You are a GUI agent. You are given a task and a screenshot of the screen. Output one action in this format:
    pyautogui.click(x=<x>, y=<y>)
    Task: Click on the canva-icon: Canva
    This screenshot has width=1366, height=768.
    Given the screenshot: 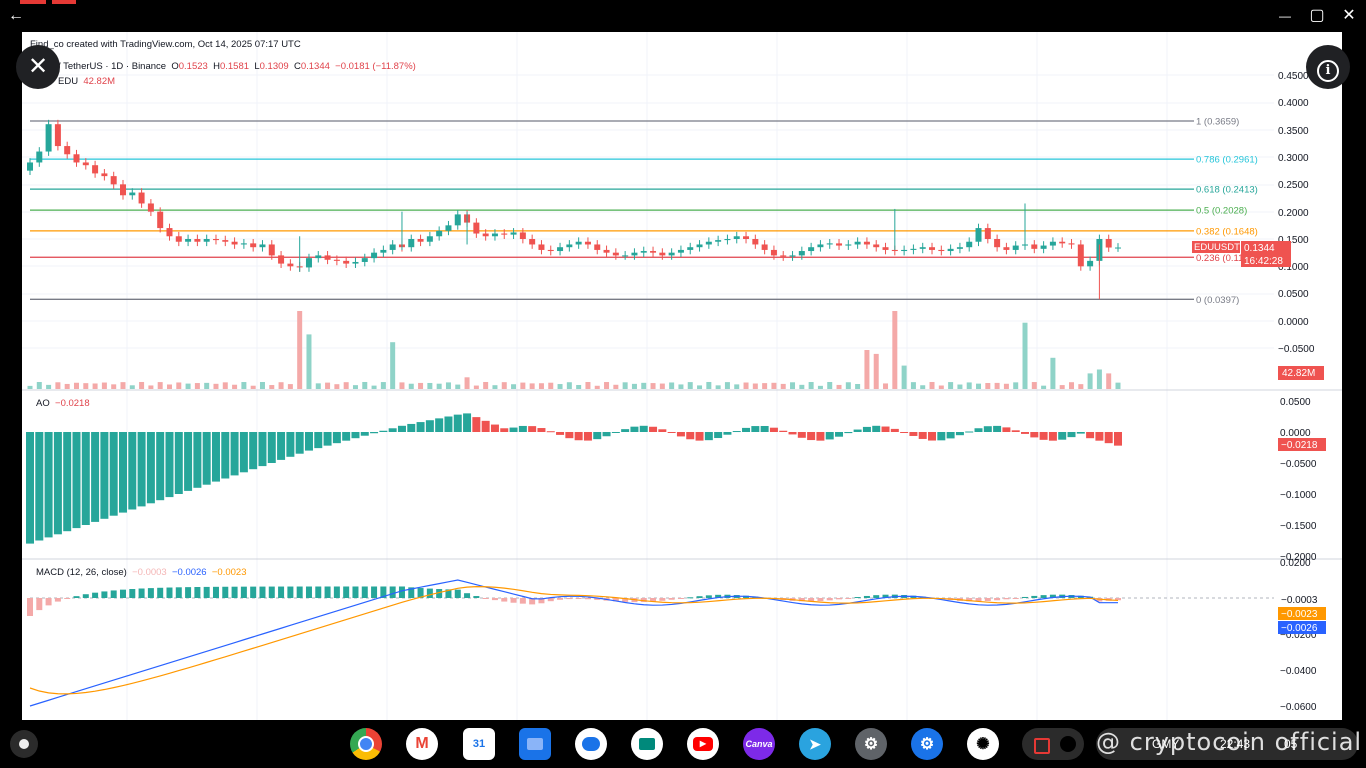 What is the action you would take?
    pyautogui.click(x=759, y=744)
    